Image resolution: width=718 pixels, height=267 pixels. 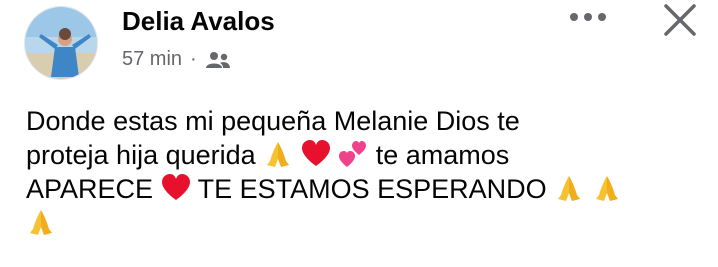 I want to click on post-meta: 57 min ·, so click(x=176, y=59).